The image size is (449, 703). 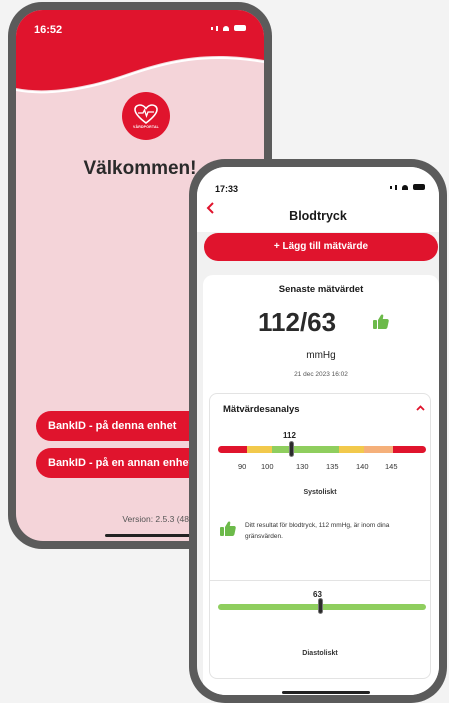 I want to click on systolic-range-bar, so click(x=322, y=449).